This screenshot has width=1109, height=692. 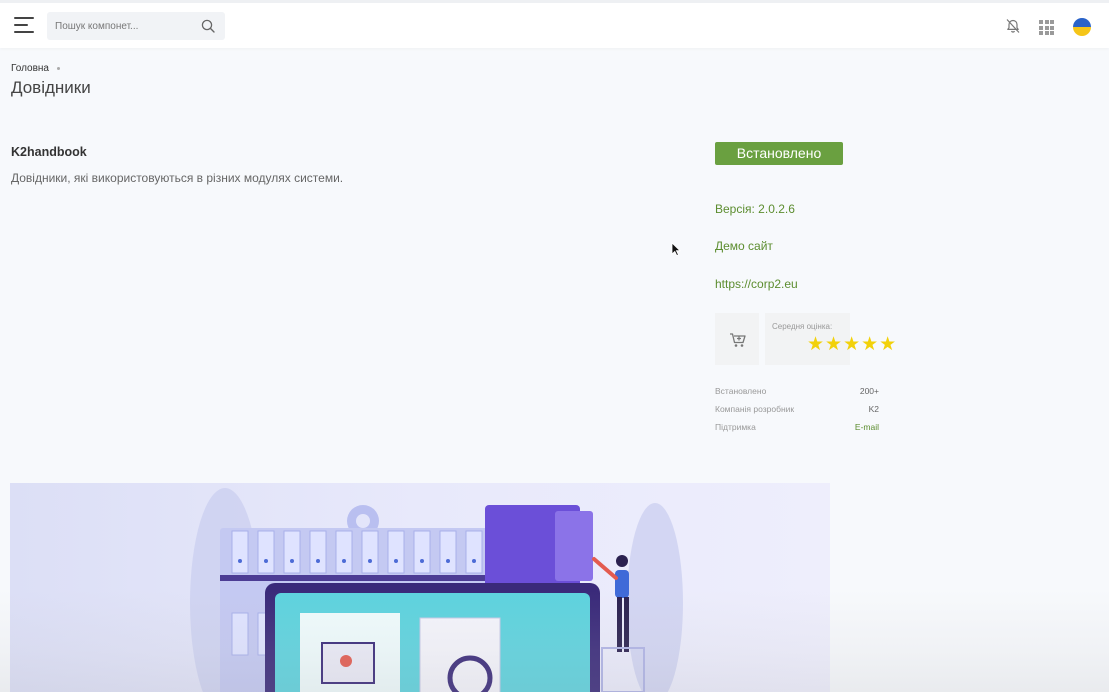 I want to click on add-to-cart-button, so click(x=737, y=339).